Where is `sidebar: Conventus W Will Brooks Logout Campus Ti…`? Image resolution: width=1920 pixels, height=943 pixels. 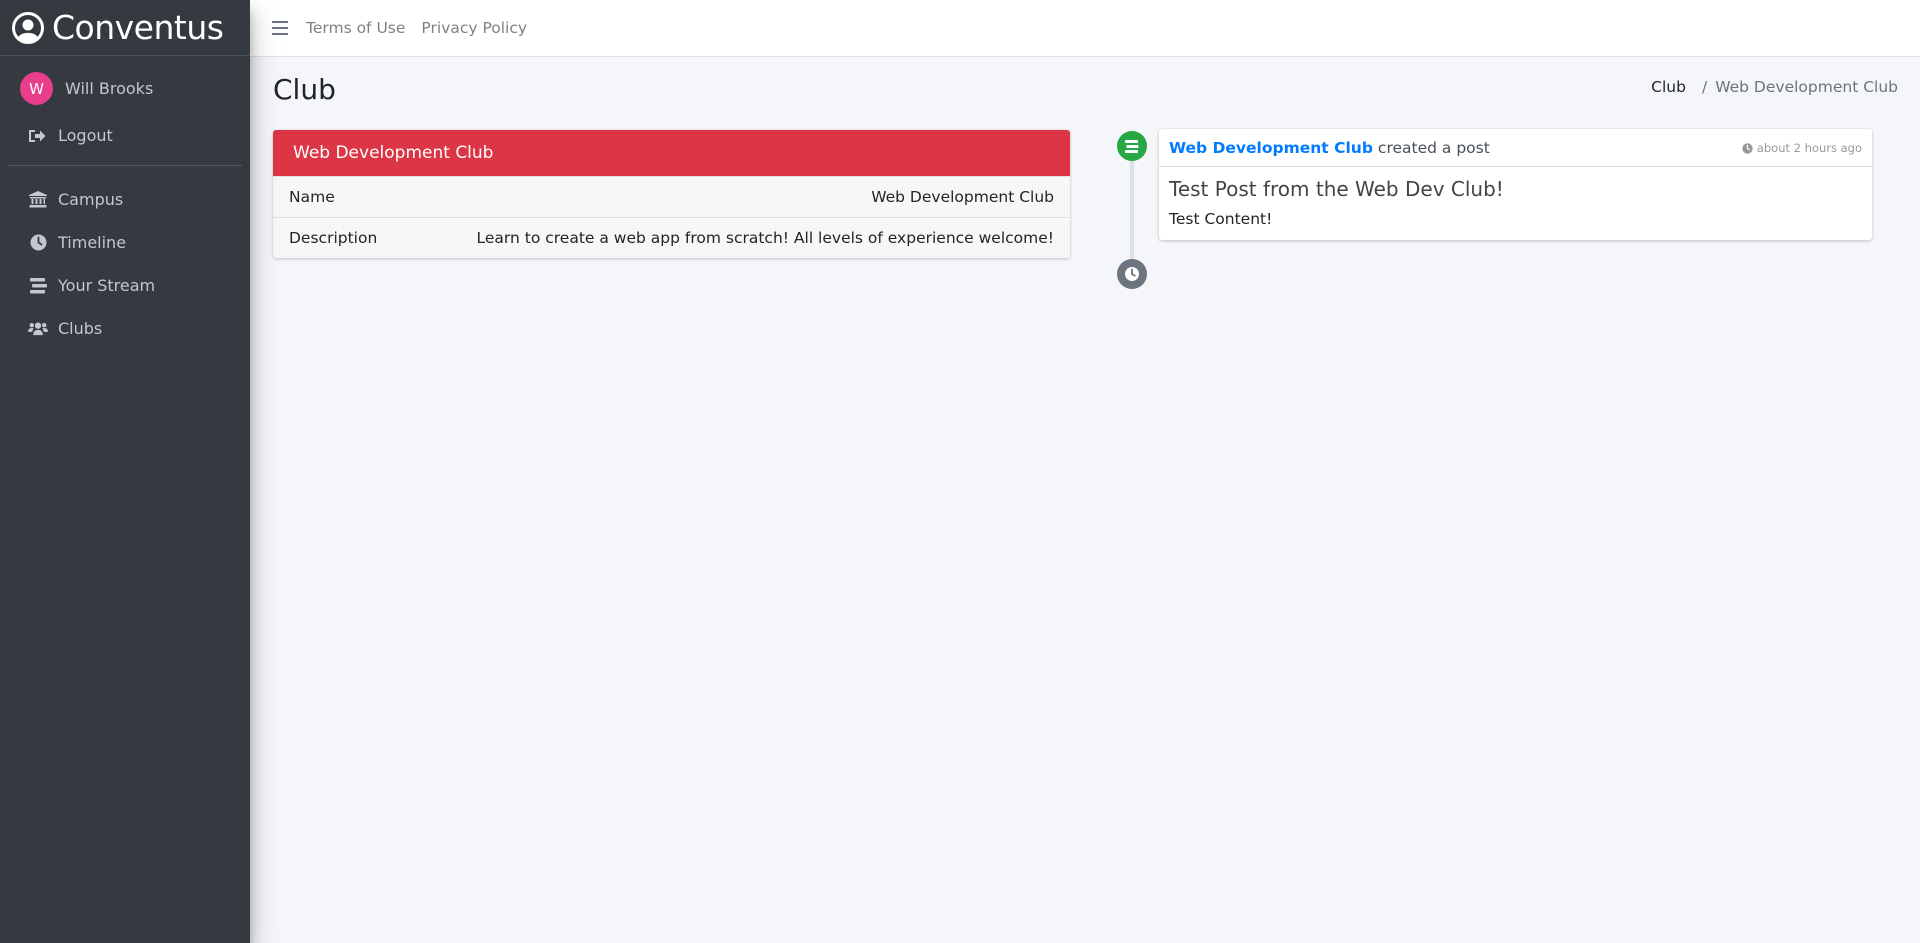
sidebar: Conventus W Will Brooks Logout Campus Ti… is located at coordinates (125, 471).